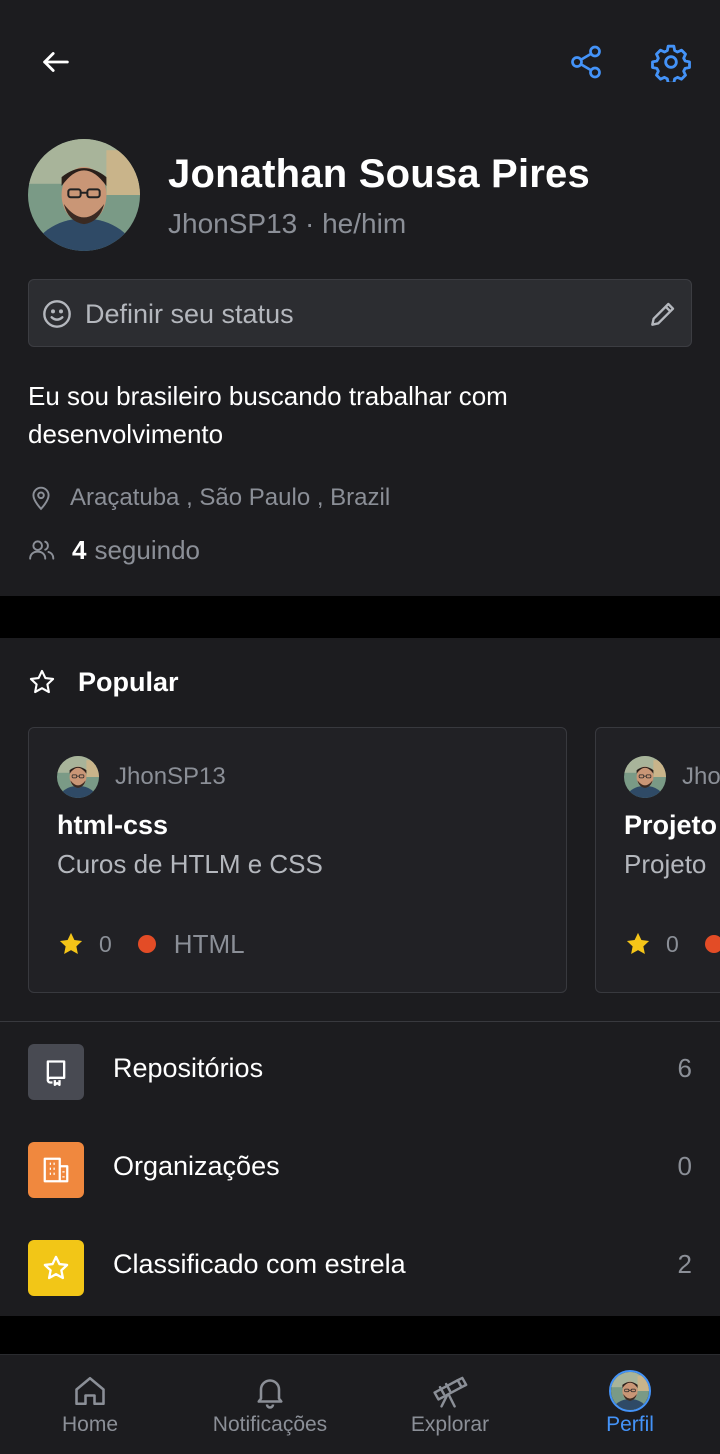 The height and width of the screenshot is (1454, 720). What do you see at coordinates (84, 195) in the screenshot?
I see `profile-avatar` at bounding box center [84, 195].